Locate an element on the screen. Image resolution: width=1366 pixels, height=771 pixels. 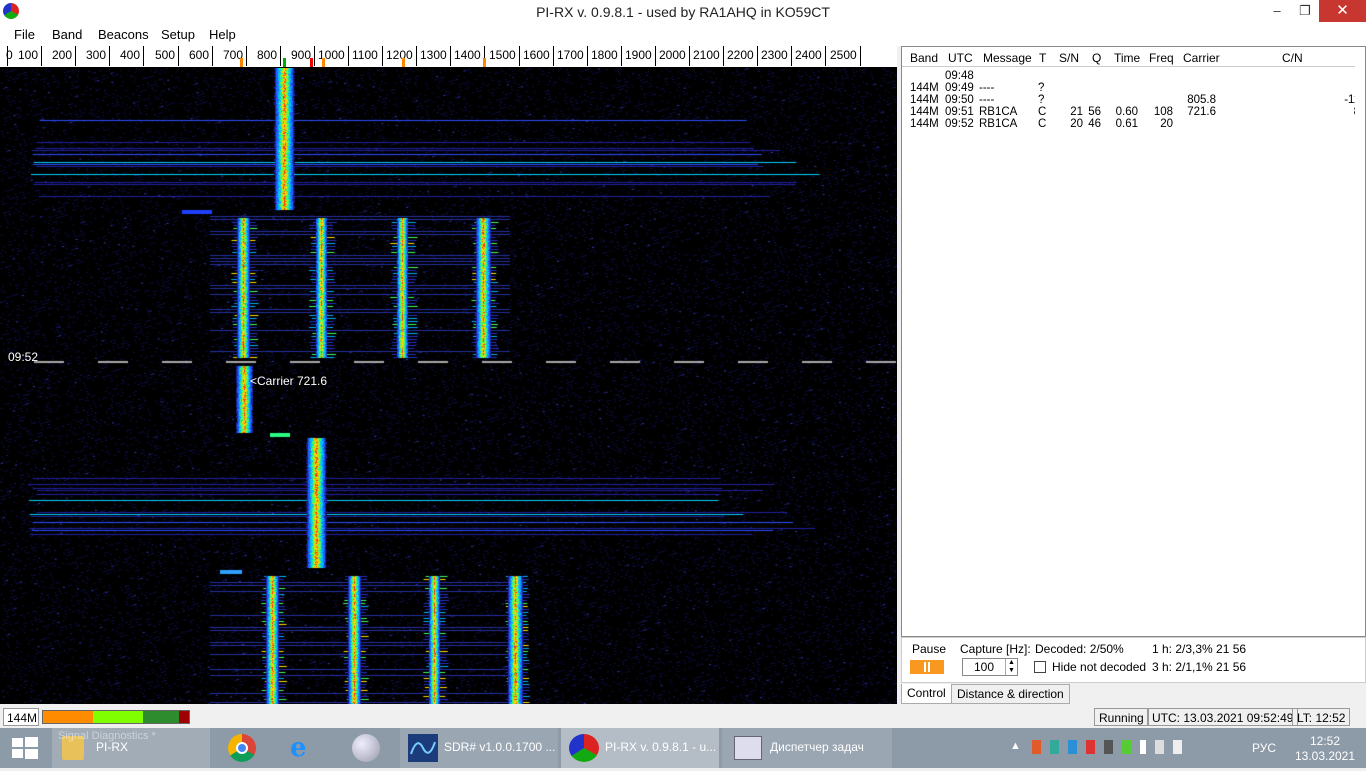
cell-t: ? is located at coordinates (1041, 100).